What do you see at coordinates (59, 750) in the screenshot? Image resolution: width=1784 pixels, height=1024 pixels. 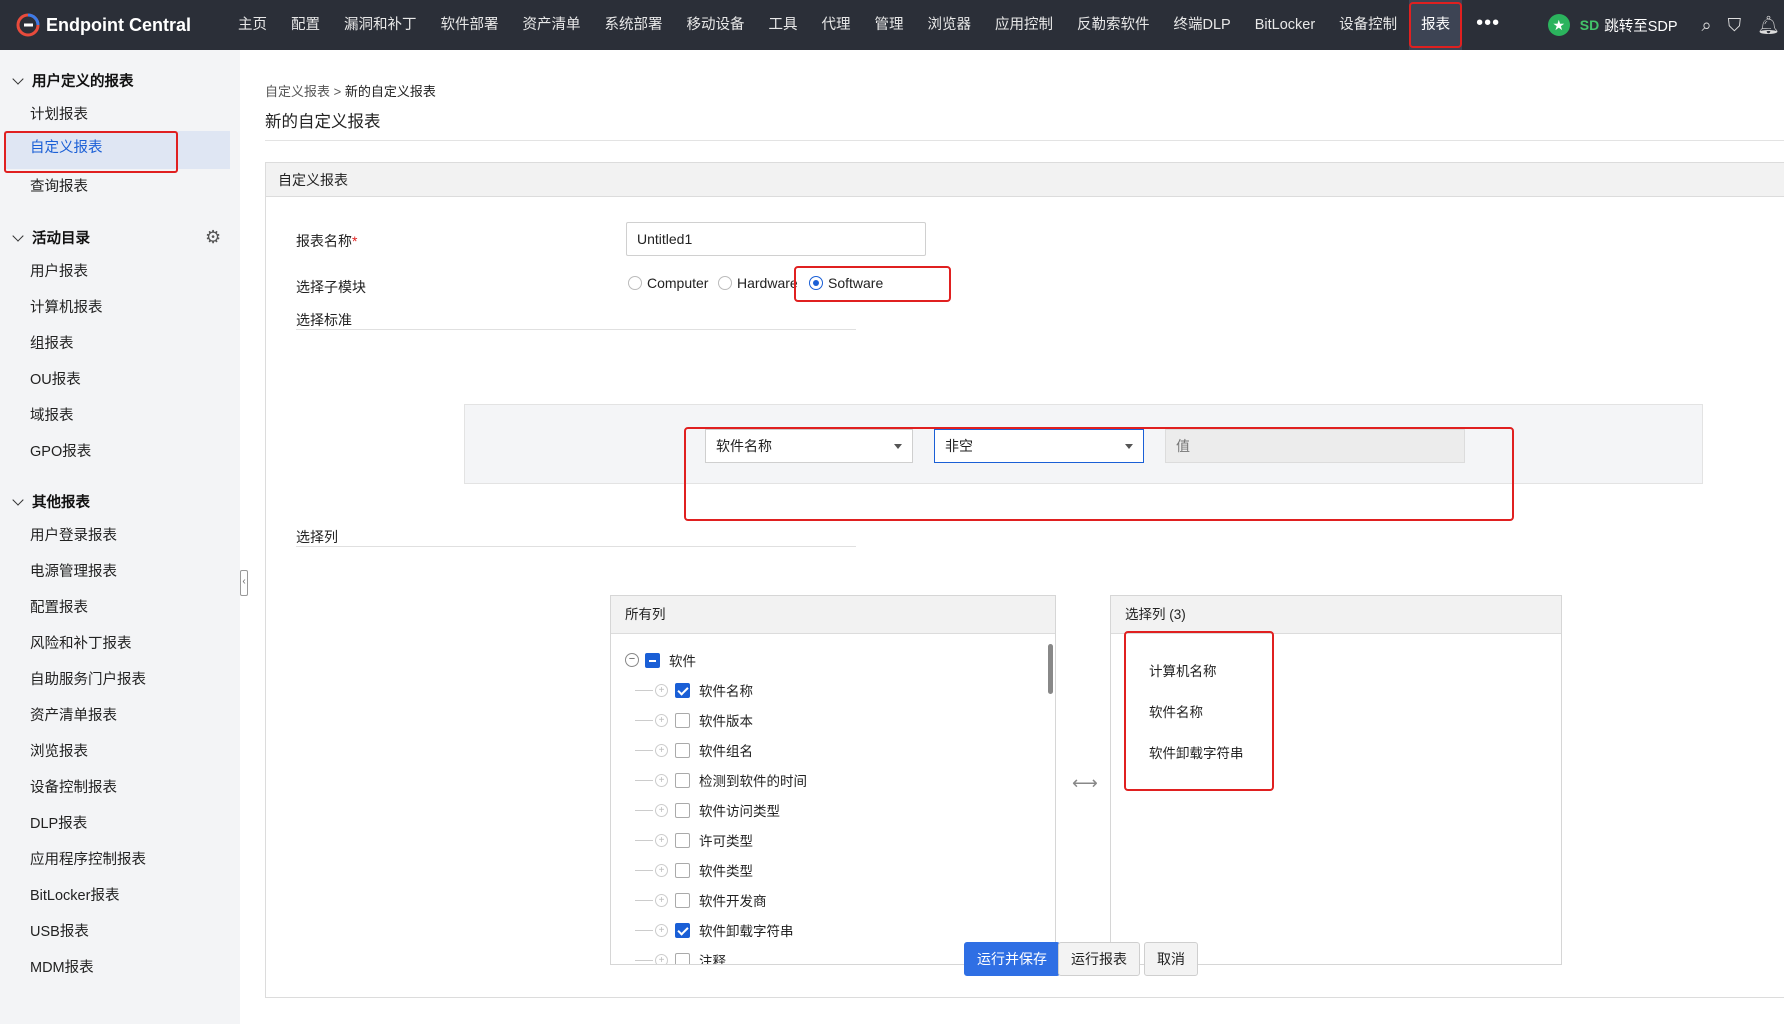 I see `sidebar-item-browser-reports: 浏览报表` at bounding box center [59, 750].